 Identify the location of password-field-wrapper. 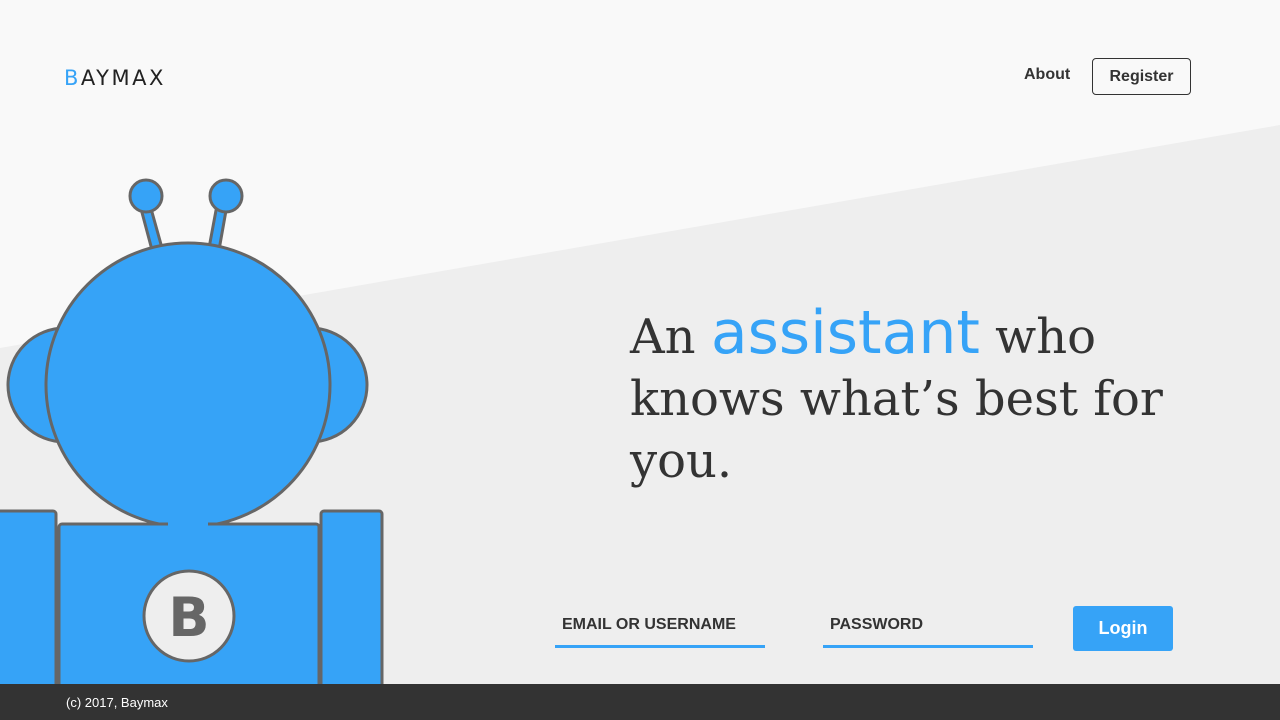
(928, 626).